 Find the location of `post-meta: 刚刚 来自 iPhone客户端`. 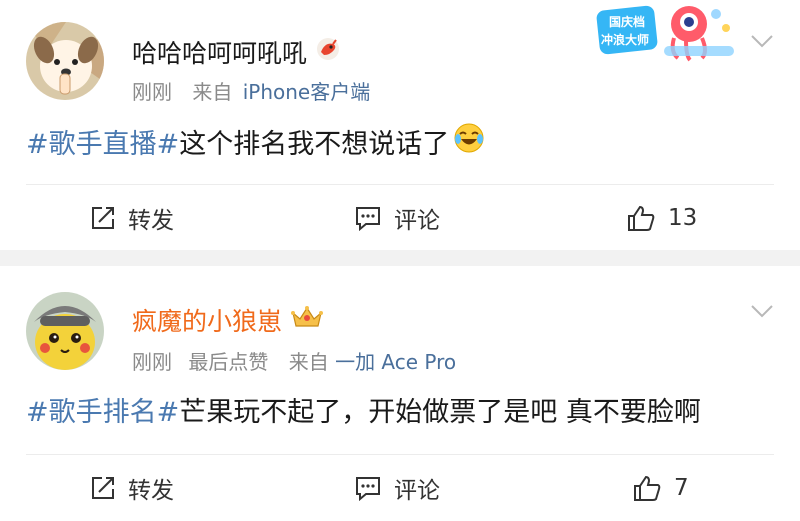

post-meta: 刚刚 来自 iPhone客户端 is located at coordinates (251, 90).